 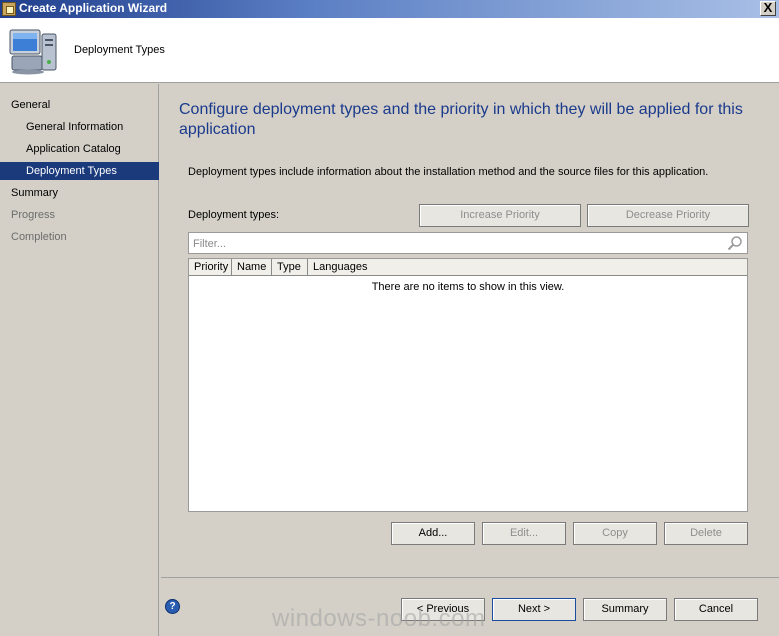 I want to click on title-bar: Create Application Wizard X, so click(x=389, y=9).